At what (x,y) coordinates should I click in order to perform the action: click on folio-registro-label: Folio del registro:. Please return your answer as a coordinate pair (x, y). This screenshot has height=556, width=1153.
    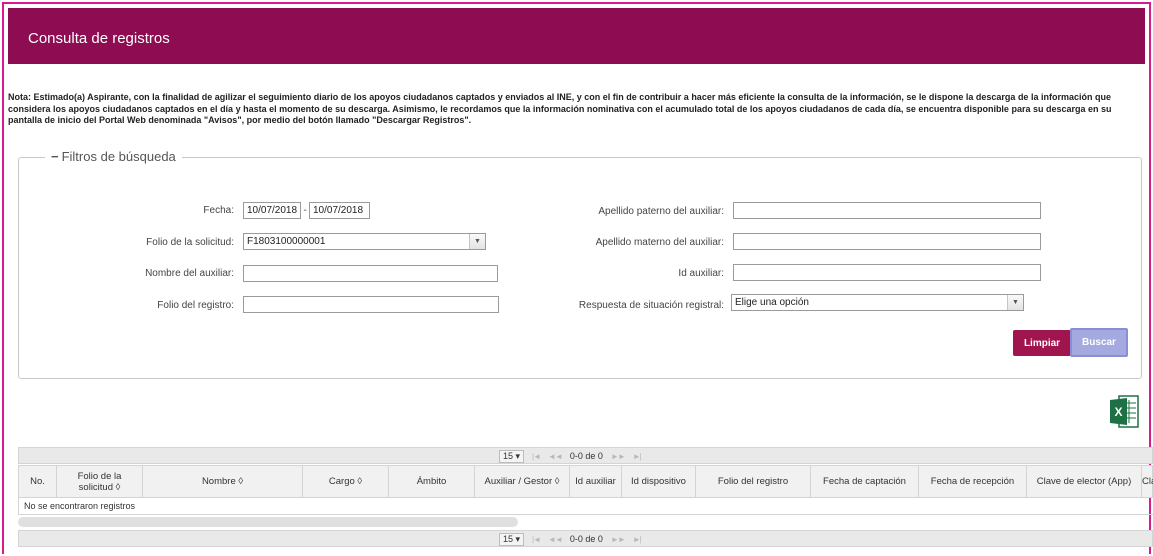
    Looking at the image, I should click on (195, 305).